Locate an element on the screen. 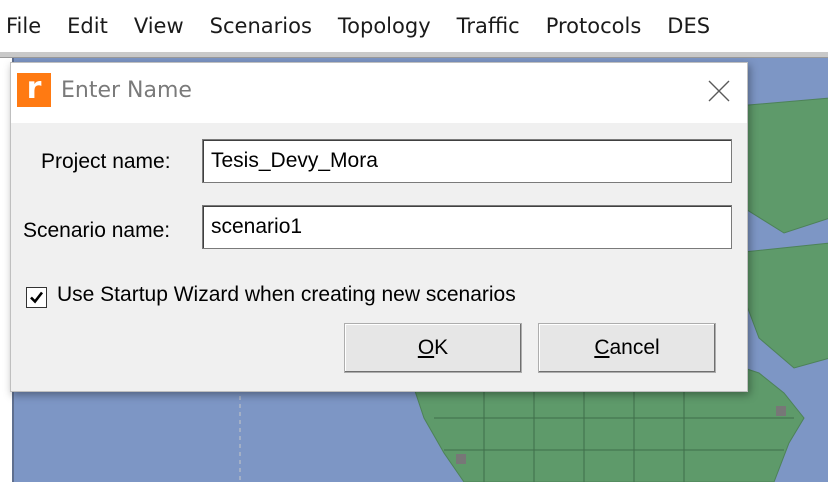 This screenshot has height=482, width=828. dialog-titlebar: r Enter Name is located at coordinates (379, 93).